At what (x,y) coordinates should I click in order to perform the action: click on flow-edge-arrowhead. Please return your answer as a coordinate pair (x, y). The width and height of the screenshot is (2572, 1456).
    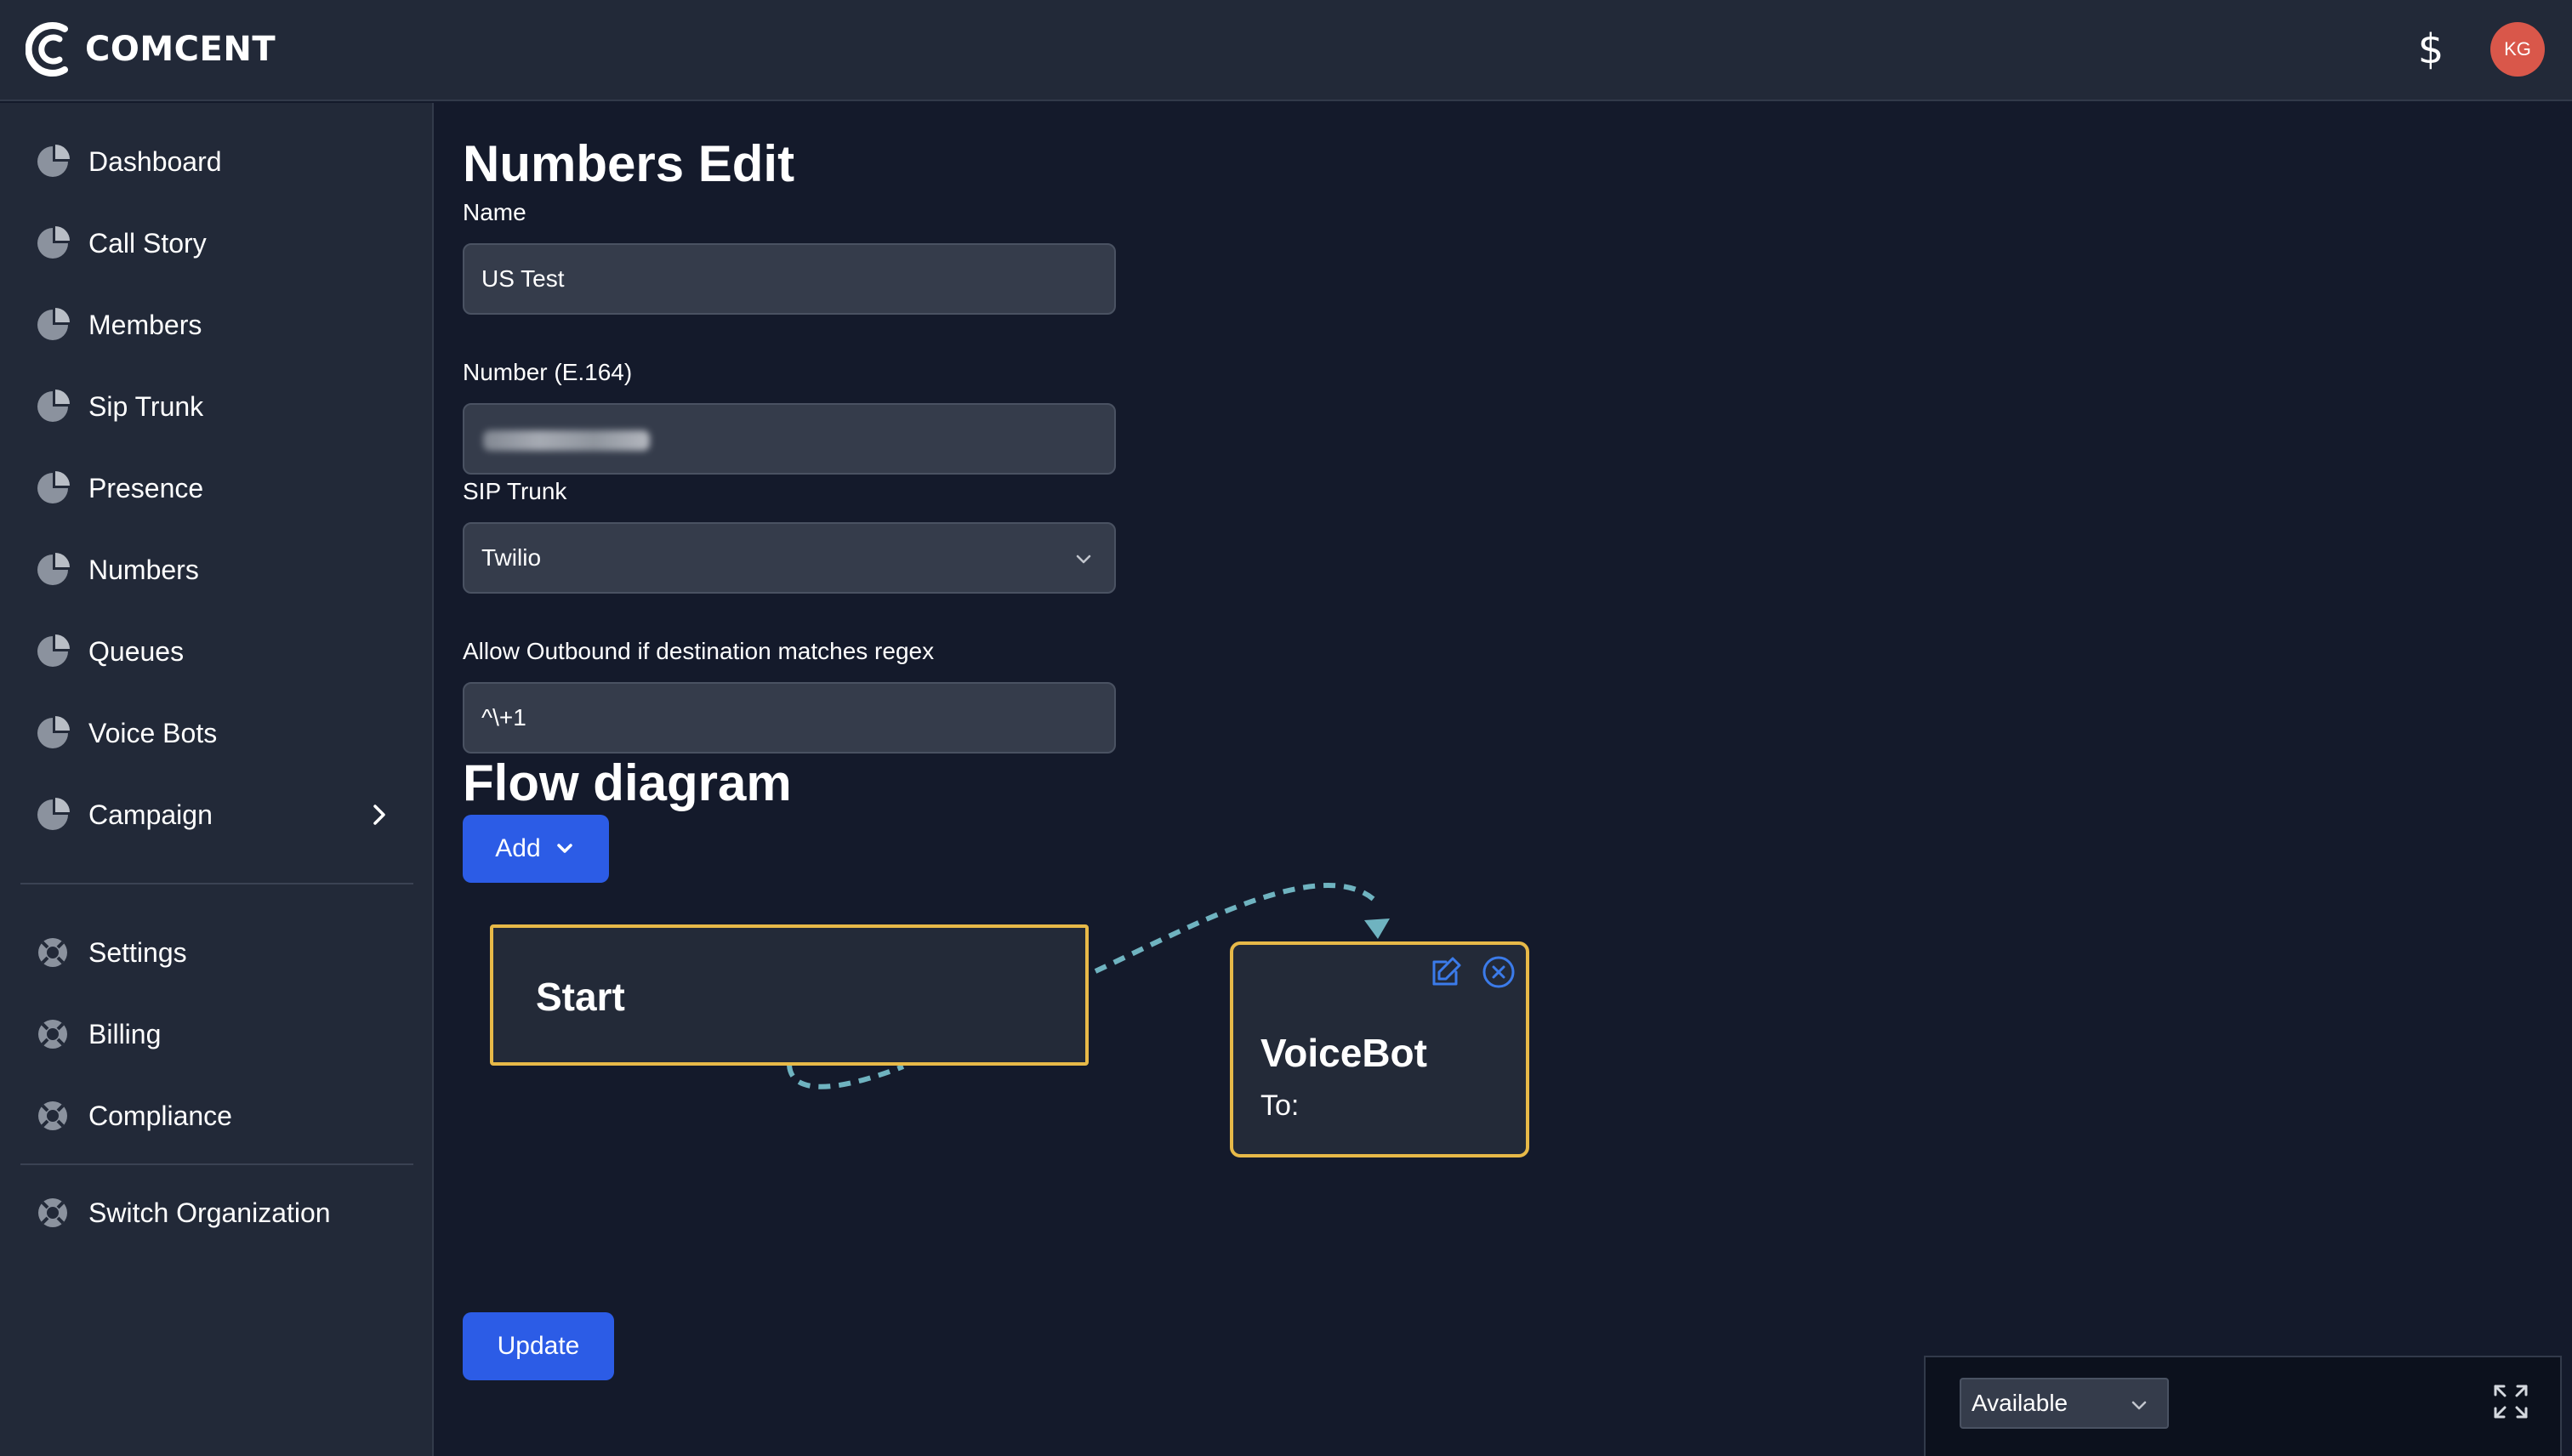
    Looking at the image, I should click on (1377, 929).